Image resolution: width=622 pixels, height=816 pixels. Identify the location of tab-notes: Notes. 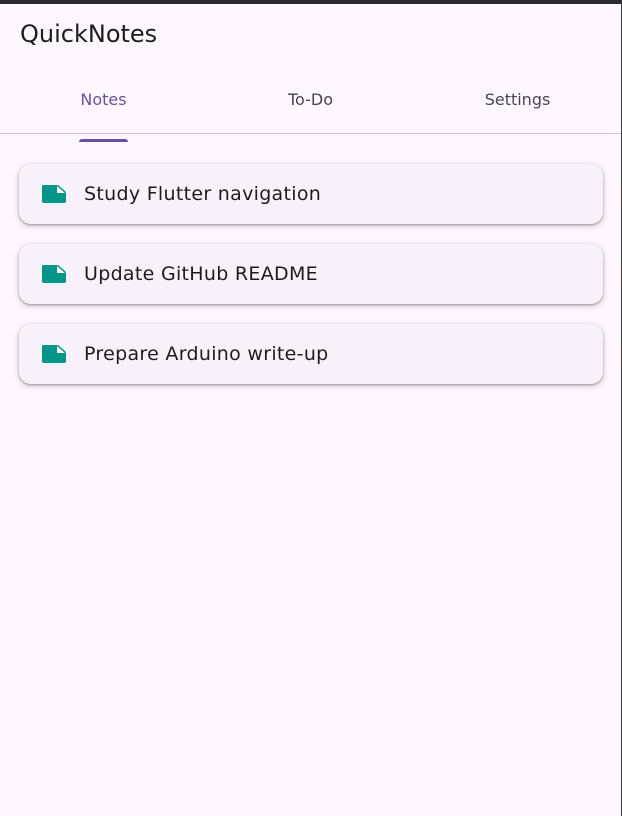
(103, 105).